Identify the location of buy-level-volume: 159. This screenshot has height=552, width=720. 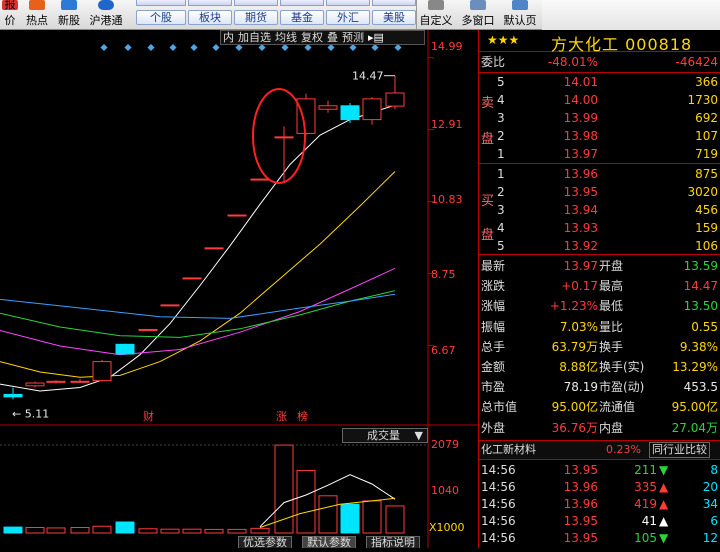
(706, 228).